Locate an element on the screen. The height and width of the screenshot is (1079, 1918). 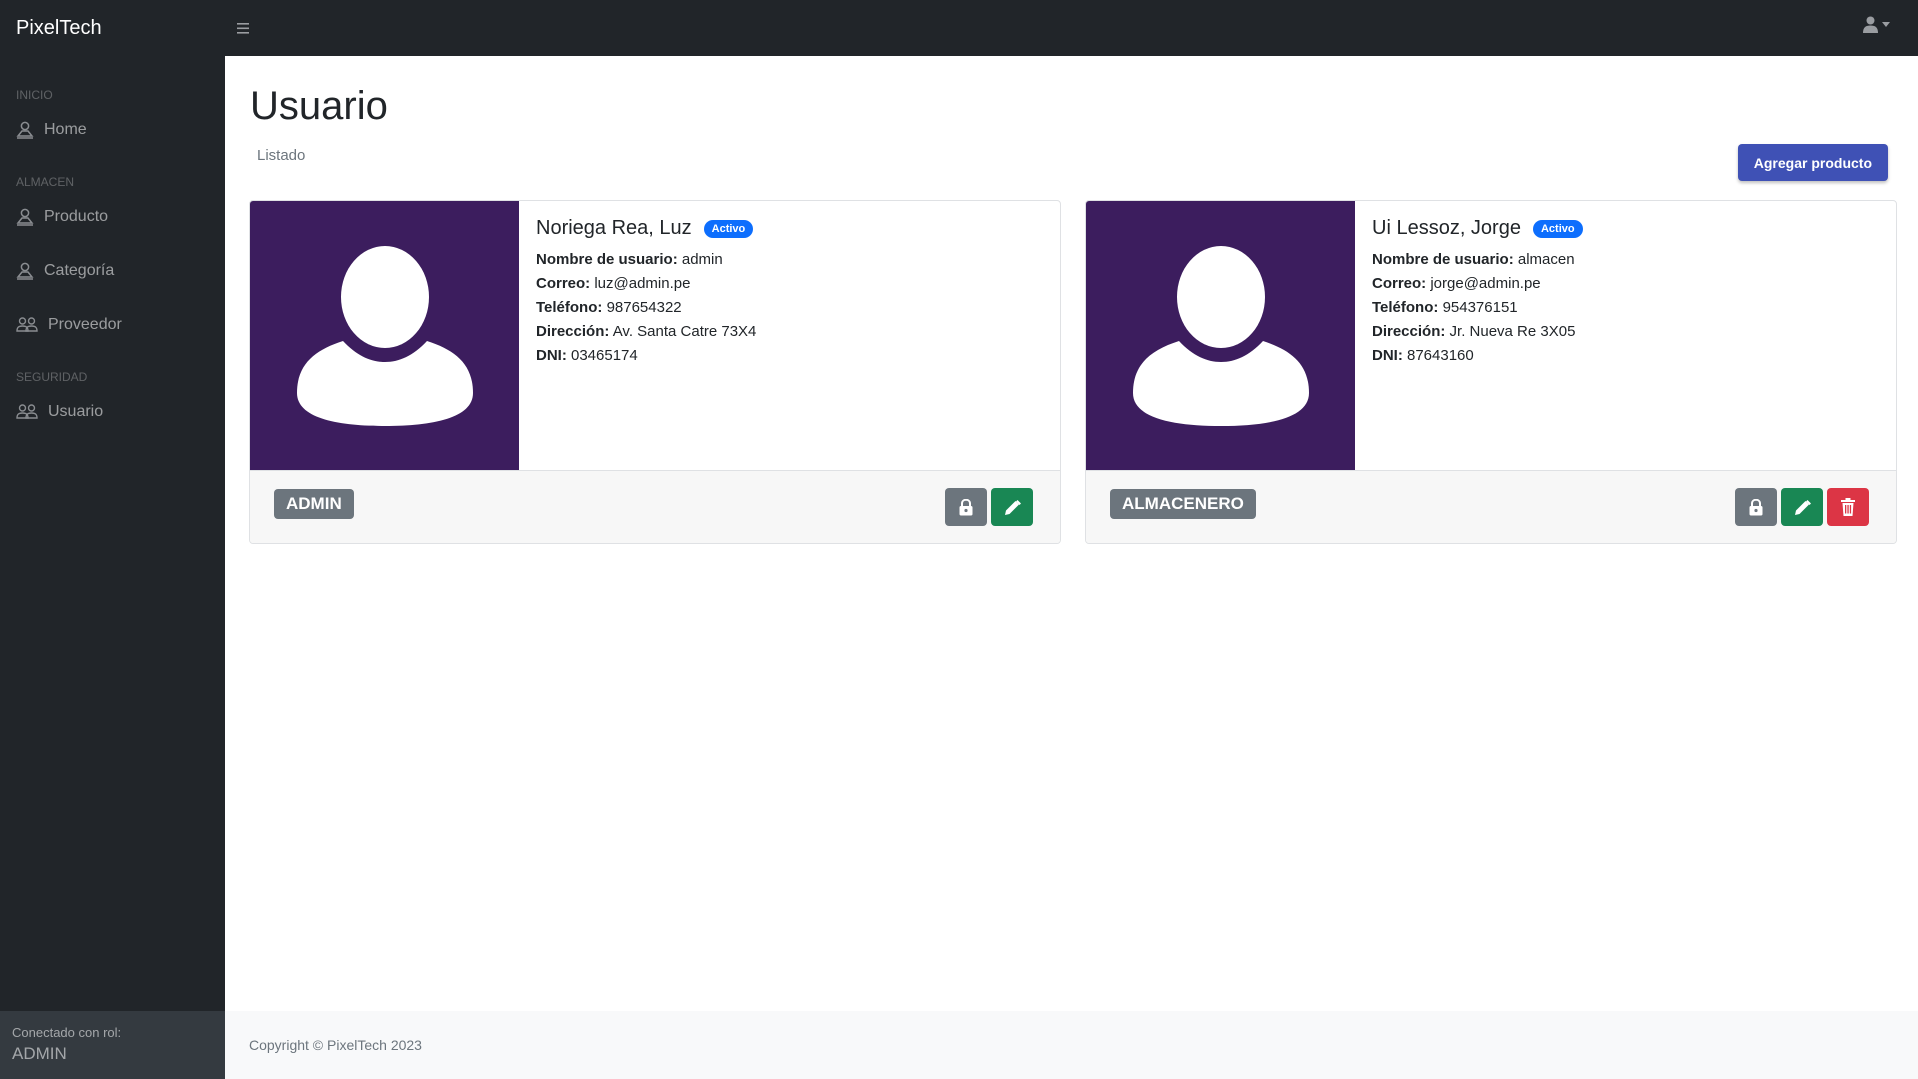
add-product-button: Agregar producto is located at coordinates (1812, 162).